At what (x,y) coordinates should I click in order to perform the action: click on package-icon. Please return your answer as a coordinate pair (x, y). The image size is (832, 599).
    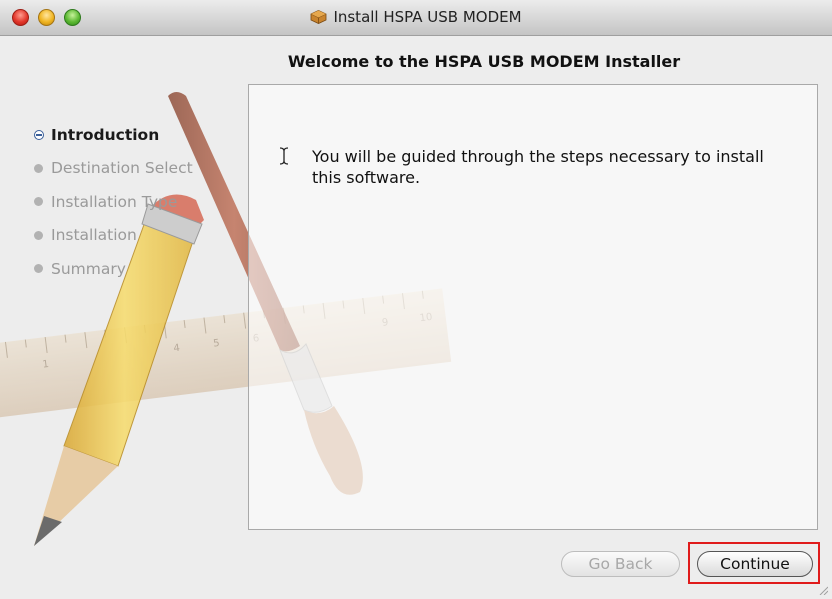
    Looking at the image, I should click on (319, 17).